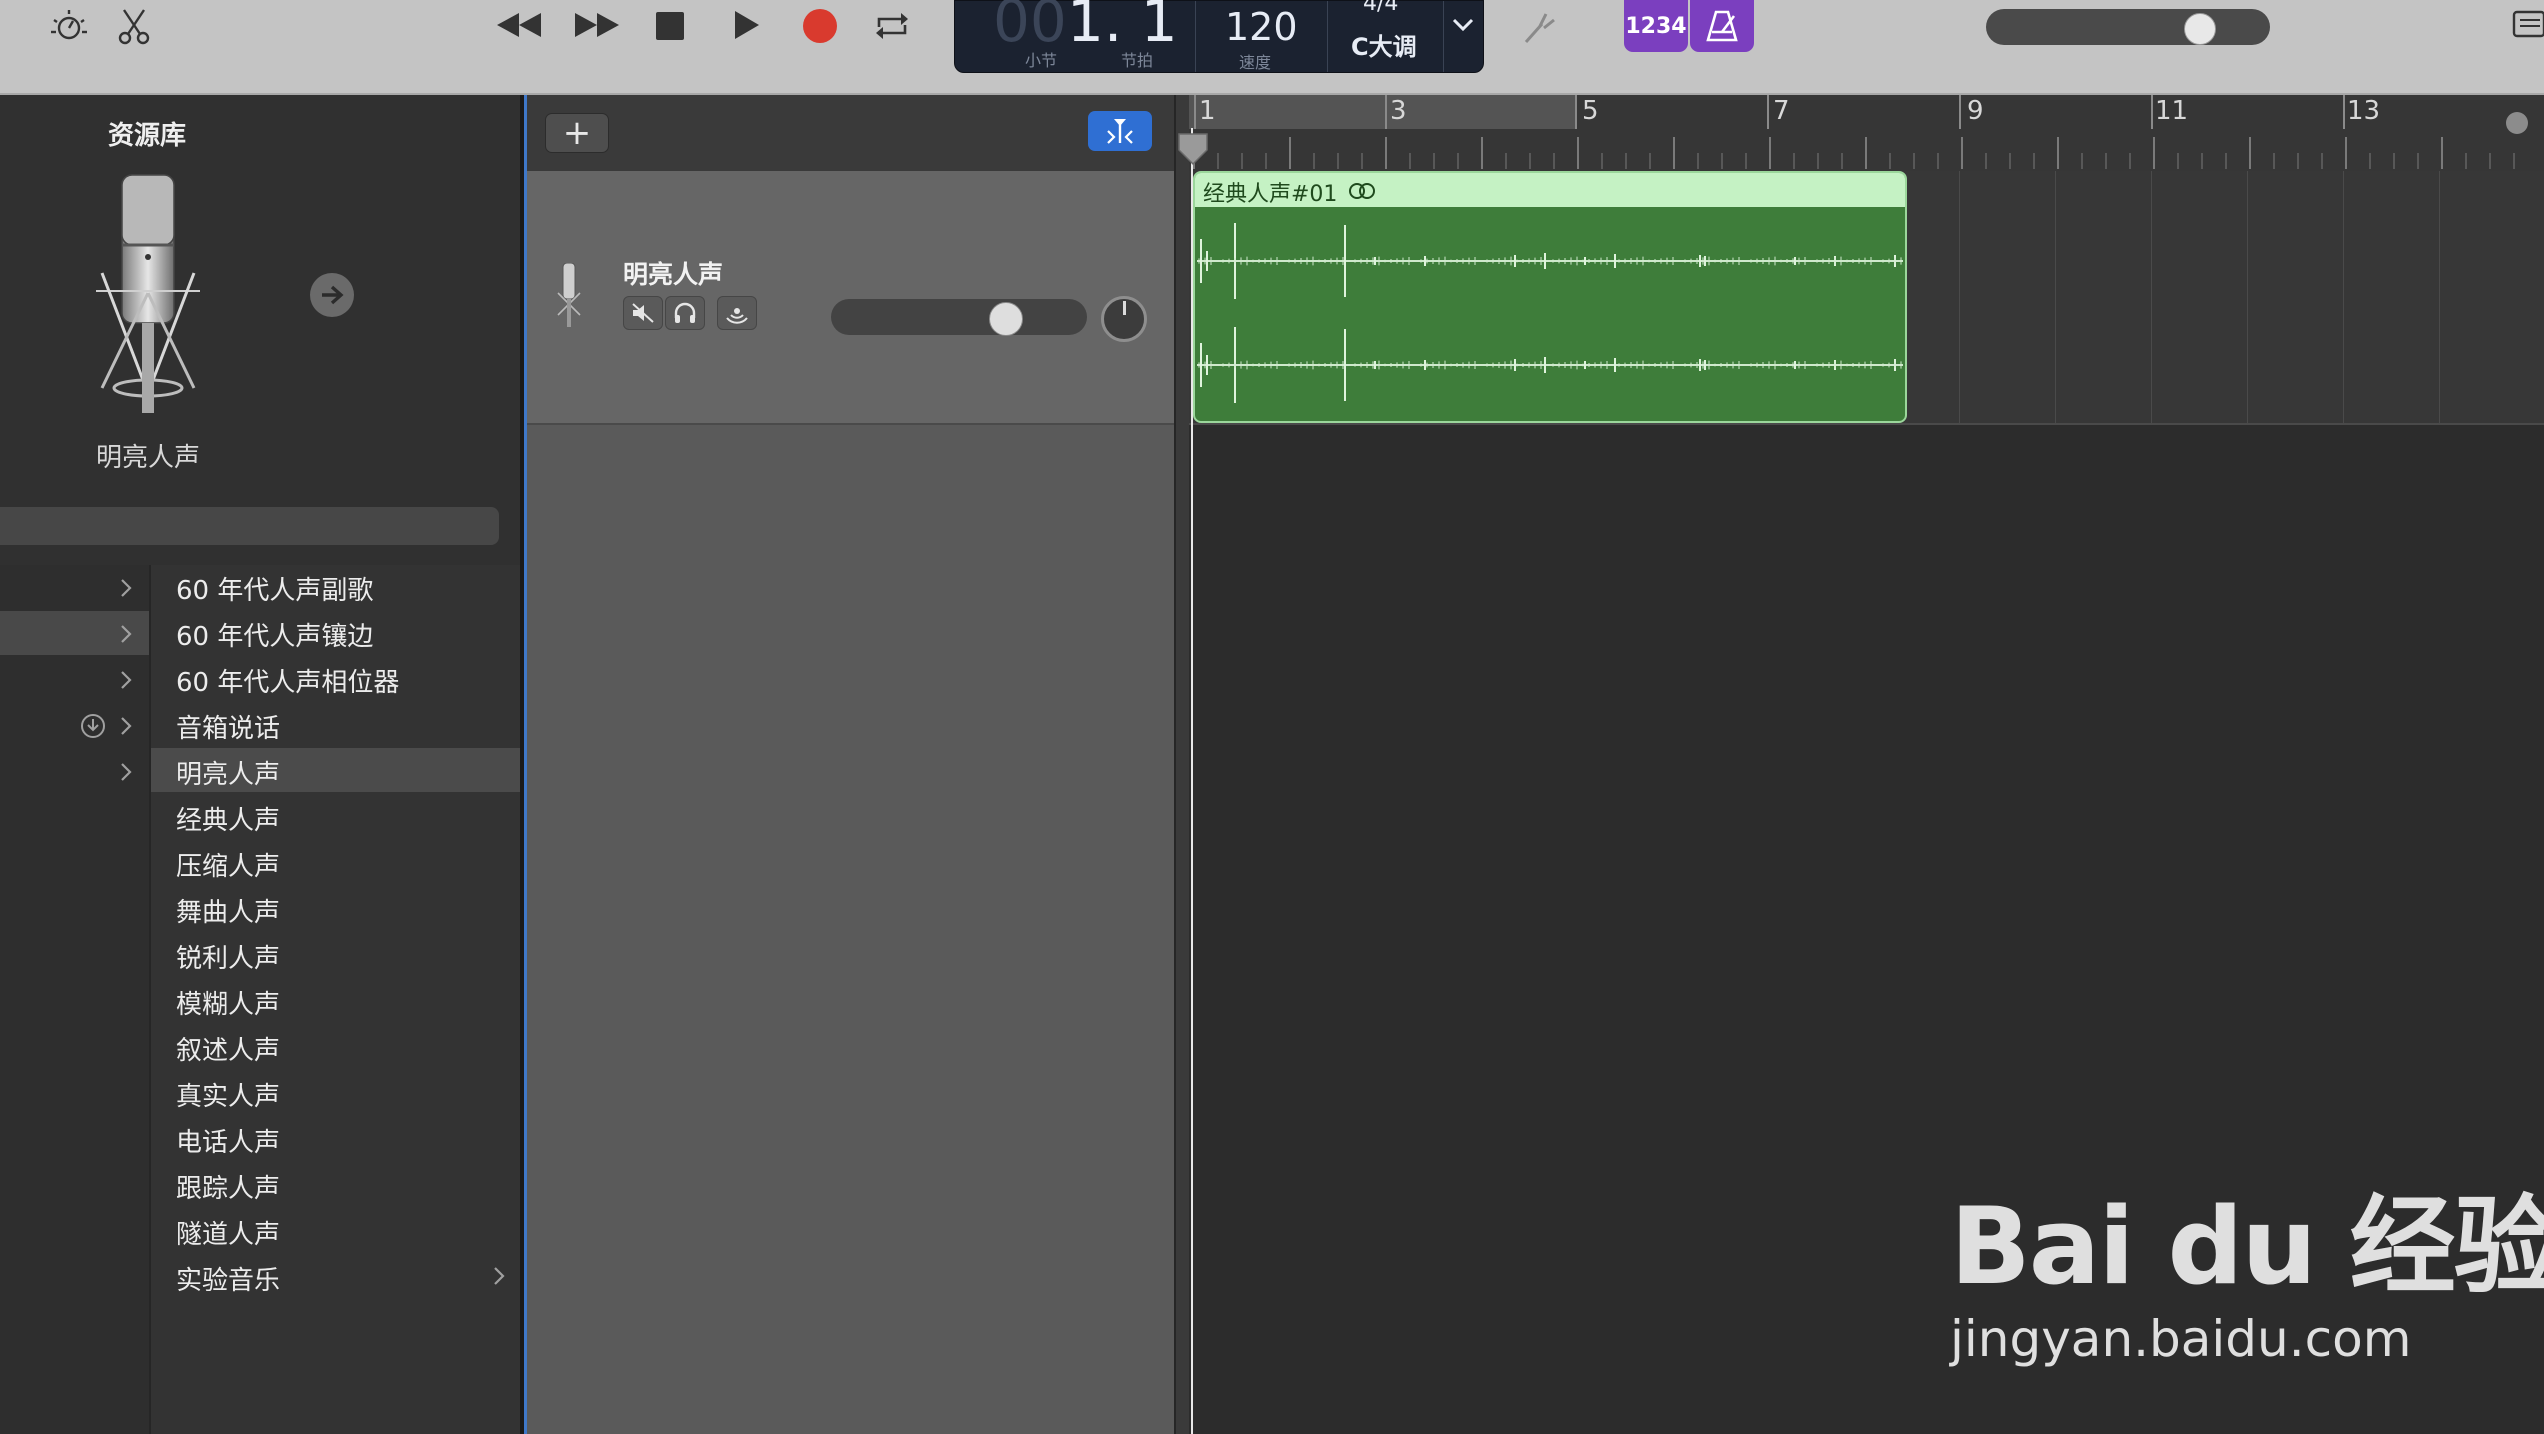  Describe the element at coordinates (2128, 27) in the screenshot. I see `master-volume-slider` at that location.